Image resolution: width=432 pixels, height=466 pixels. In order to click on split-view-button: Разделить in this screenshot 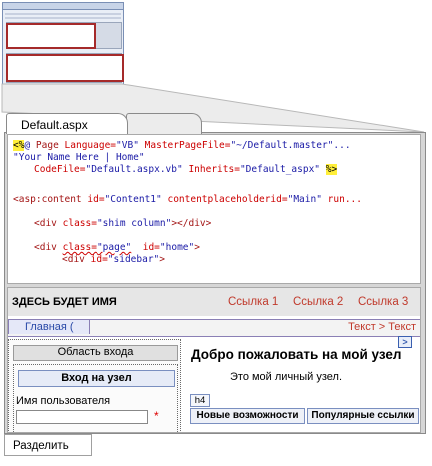, I will do `click(48, 445)`.